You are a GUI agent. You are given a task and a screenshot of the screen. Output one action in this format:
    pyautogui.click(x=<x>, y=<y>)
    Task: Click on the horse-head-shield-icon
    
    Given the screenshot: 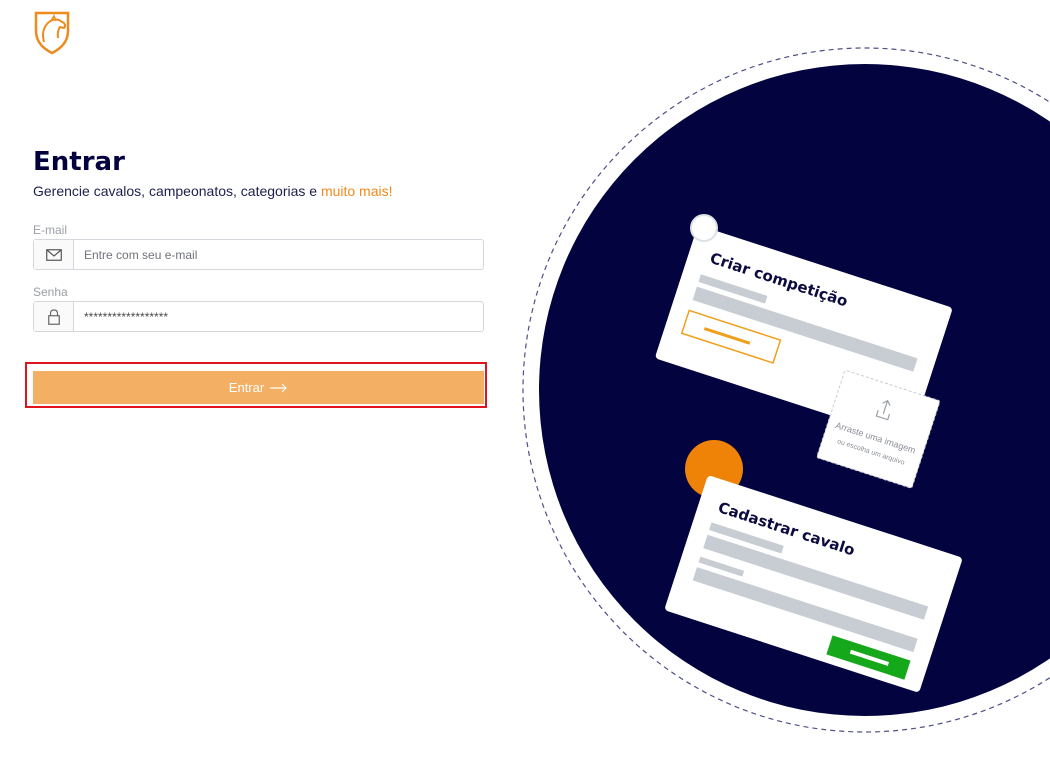 What is the action you would take?
    pyautogui.click(x=52, y=33)
    